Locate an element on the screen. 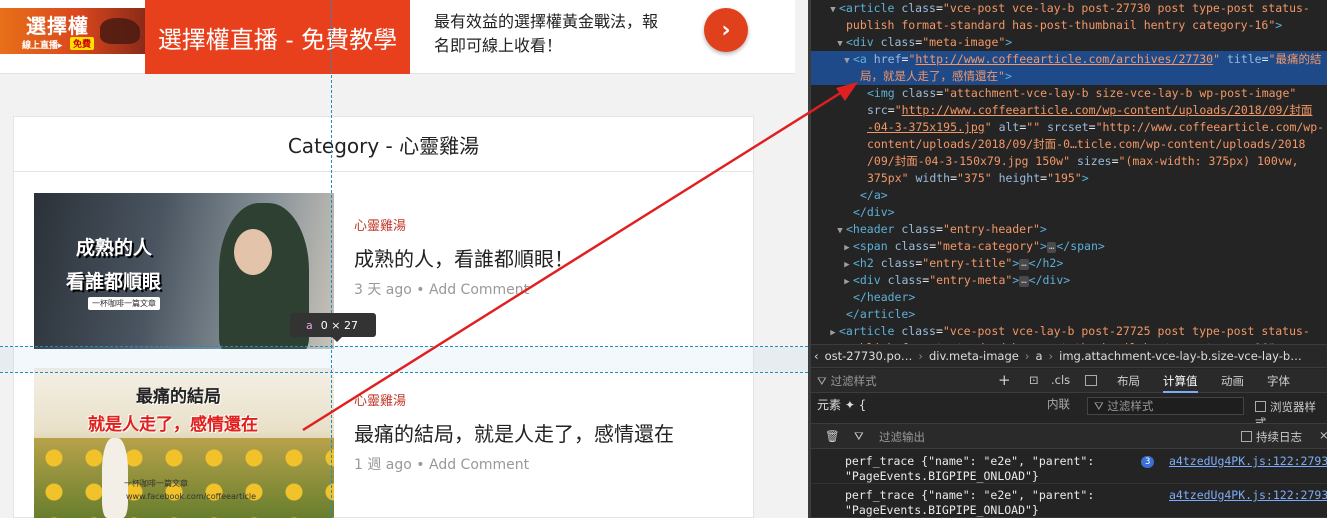  tab-layout: 布局 is located at coordinates (1128, 381).